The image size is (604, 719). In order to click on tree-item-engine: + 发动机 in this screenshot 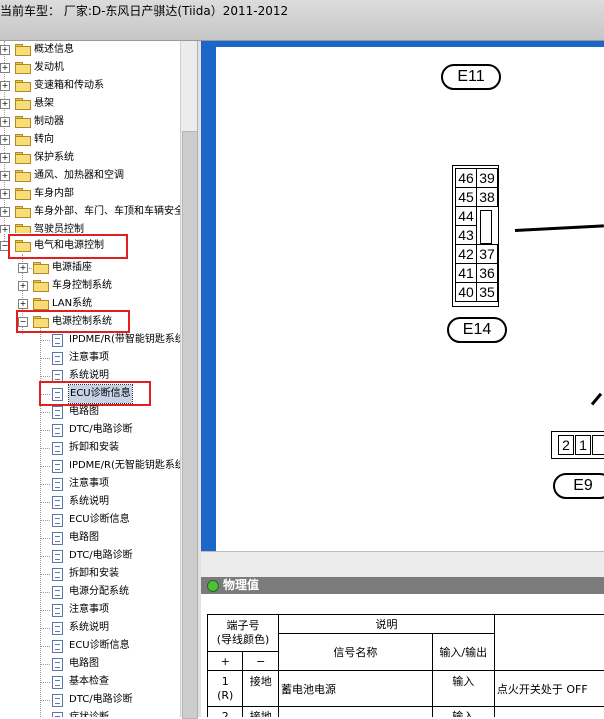, I will do `click(90, 68)`.